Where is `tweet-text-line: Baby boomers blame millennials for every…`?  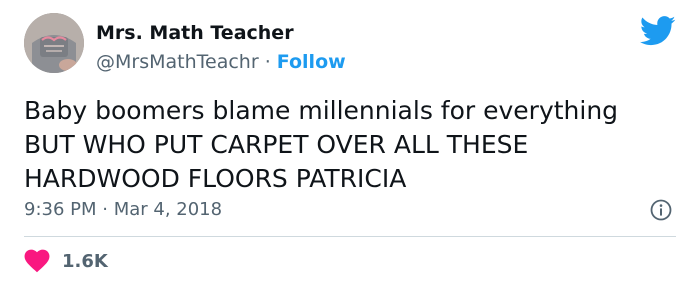
tweet-text-line: Baby boomers blame millennials for every… is located at coordinates (321, 110).